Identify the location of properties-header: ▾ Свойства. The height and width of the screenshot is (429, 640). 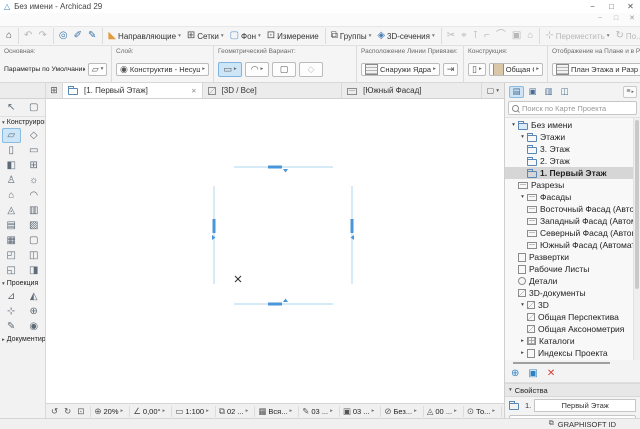
(572, 390).